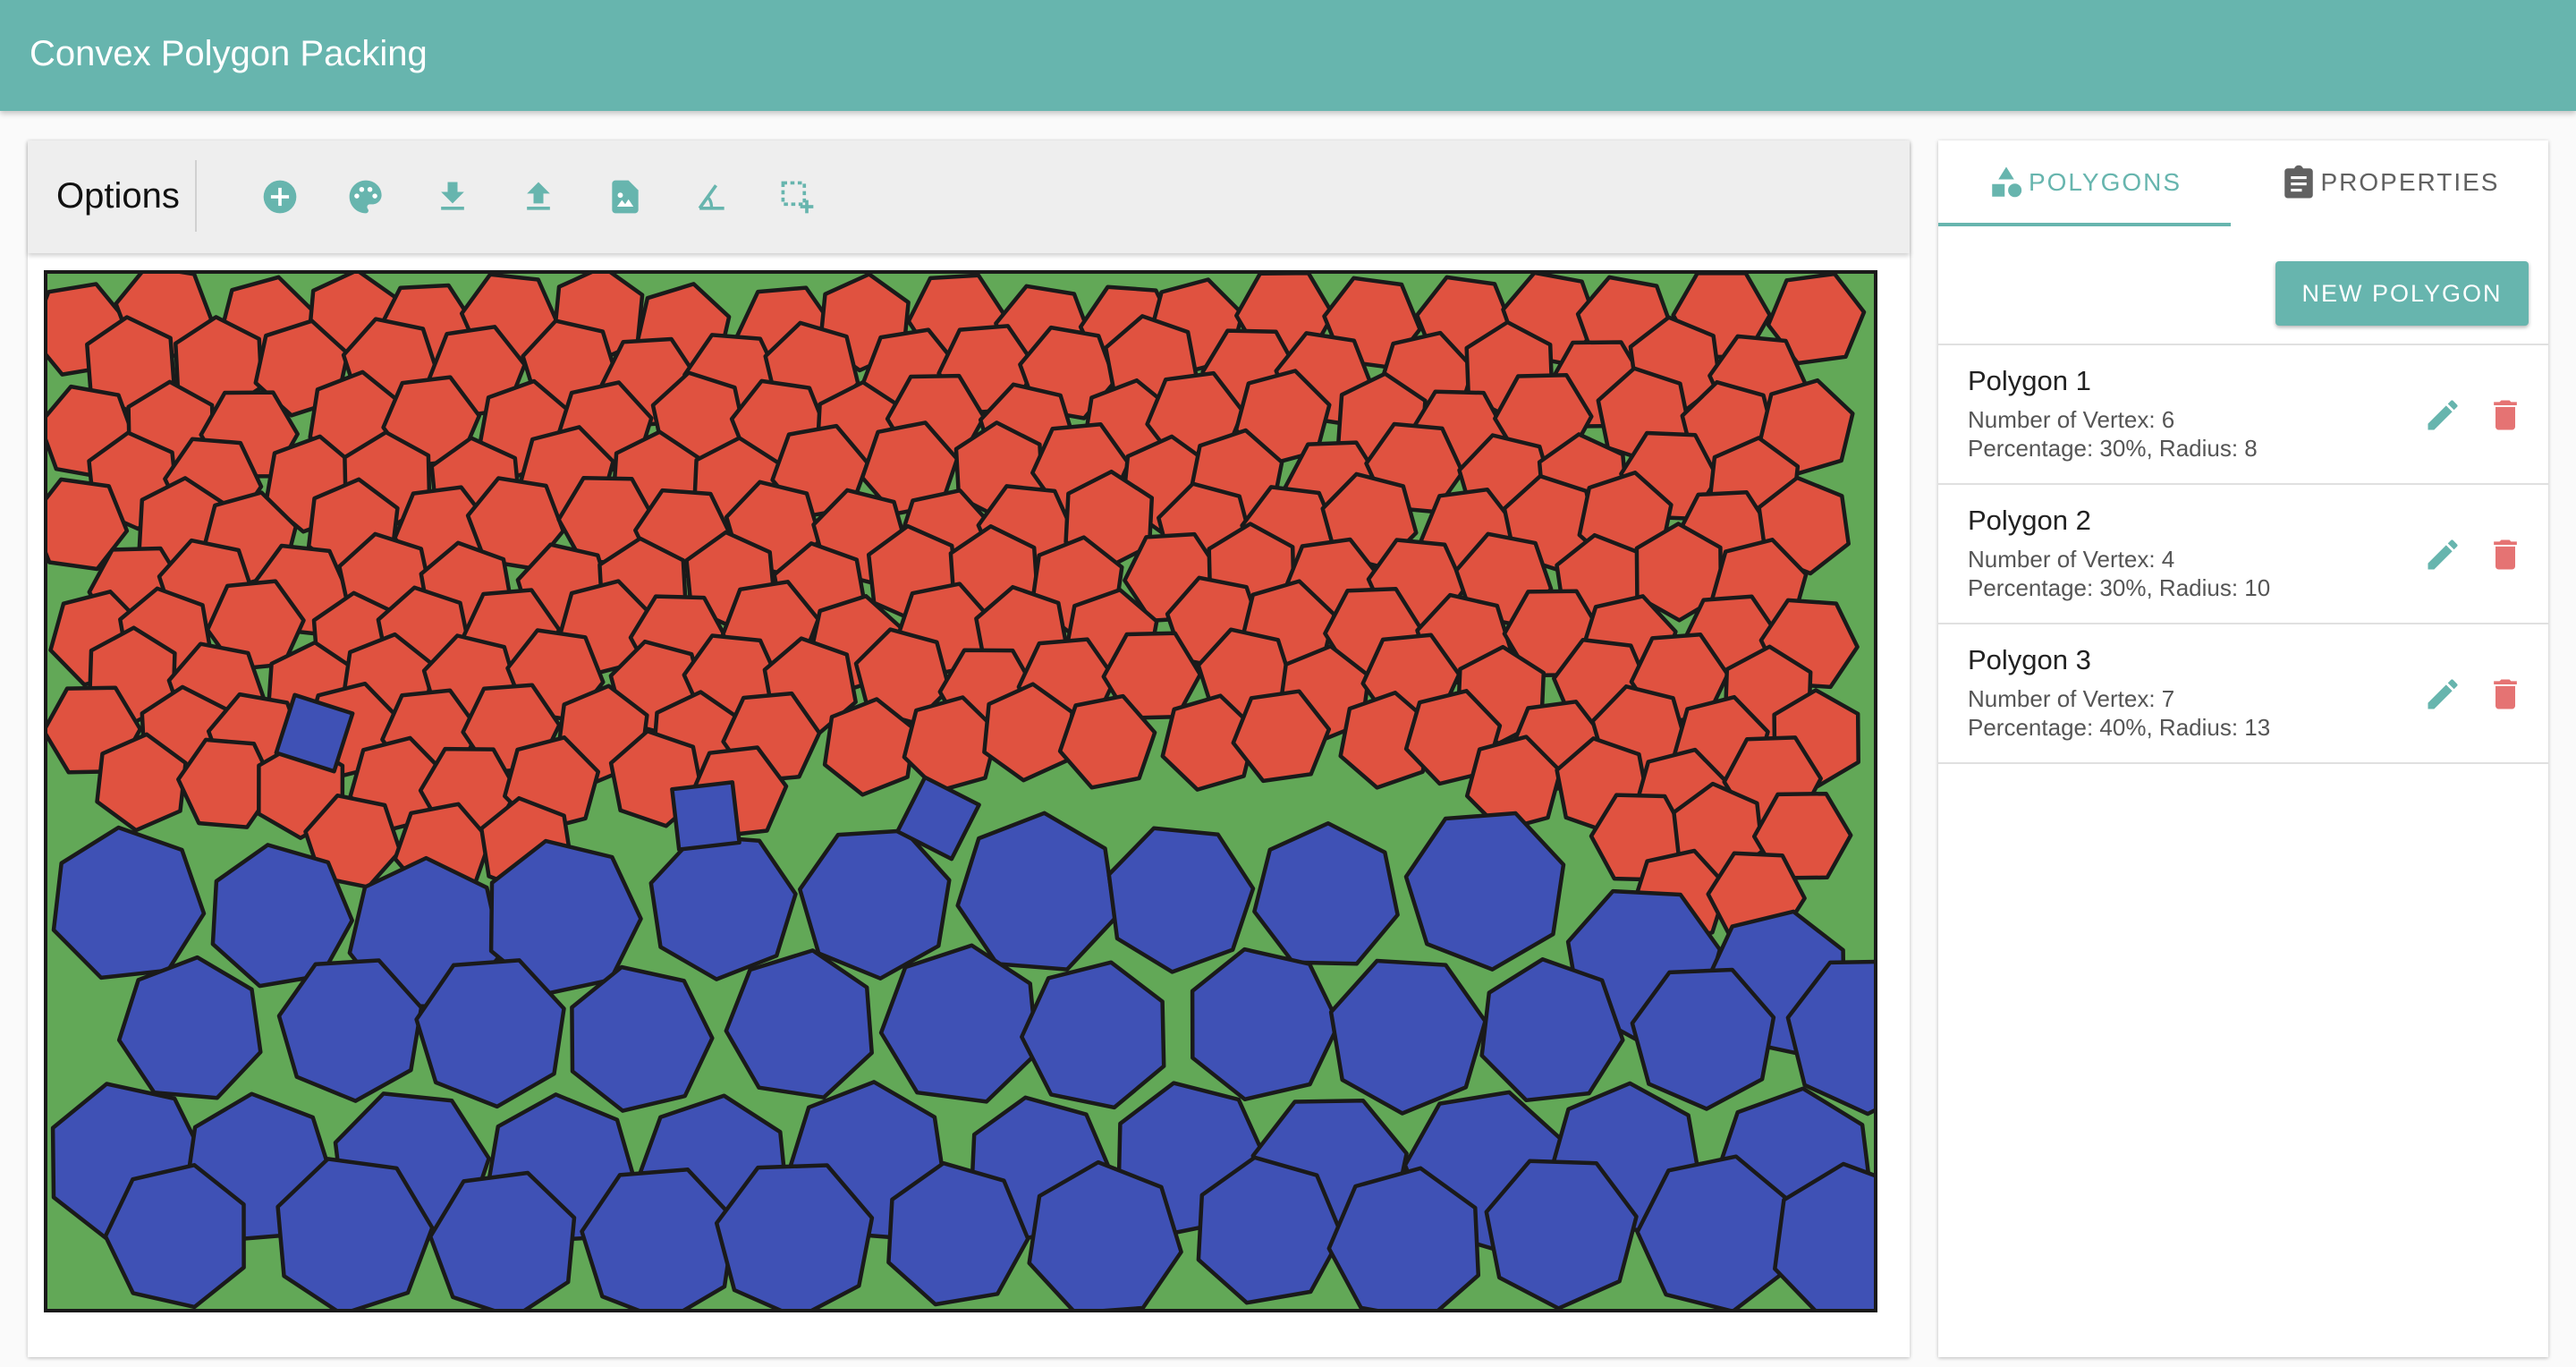  I want to click on select-button, so click(797, 197).